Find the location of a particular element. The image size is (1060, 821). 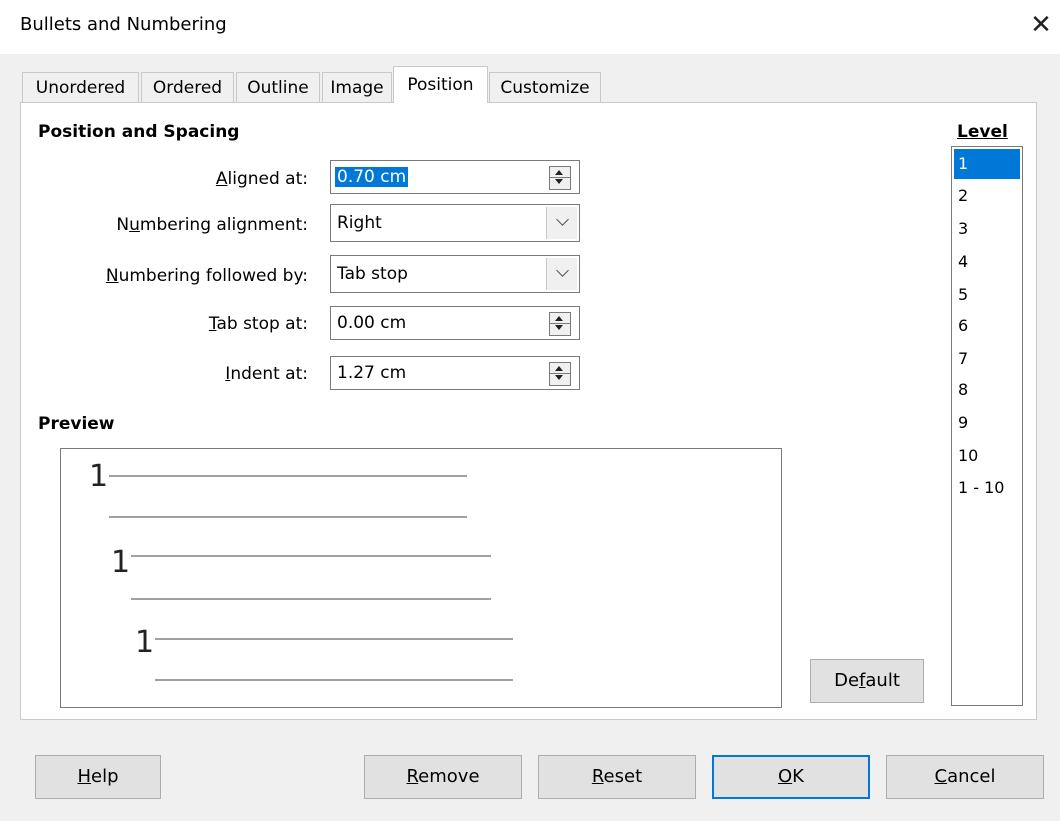

level-item-3: 3 is located at coordinates (987, 229).